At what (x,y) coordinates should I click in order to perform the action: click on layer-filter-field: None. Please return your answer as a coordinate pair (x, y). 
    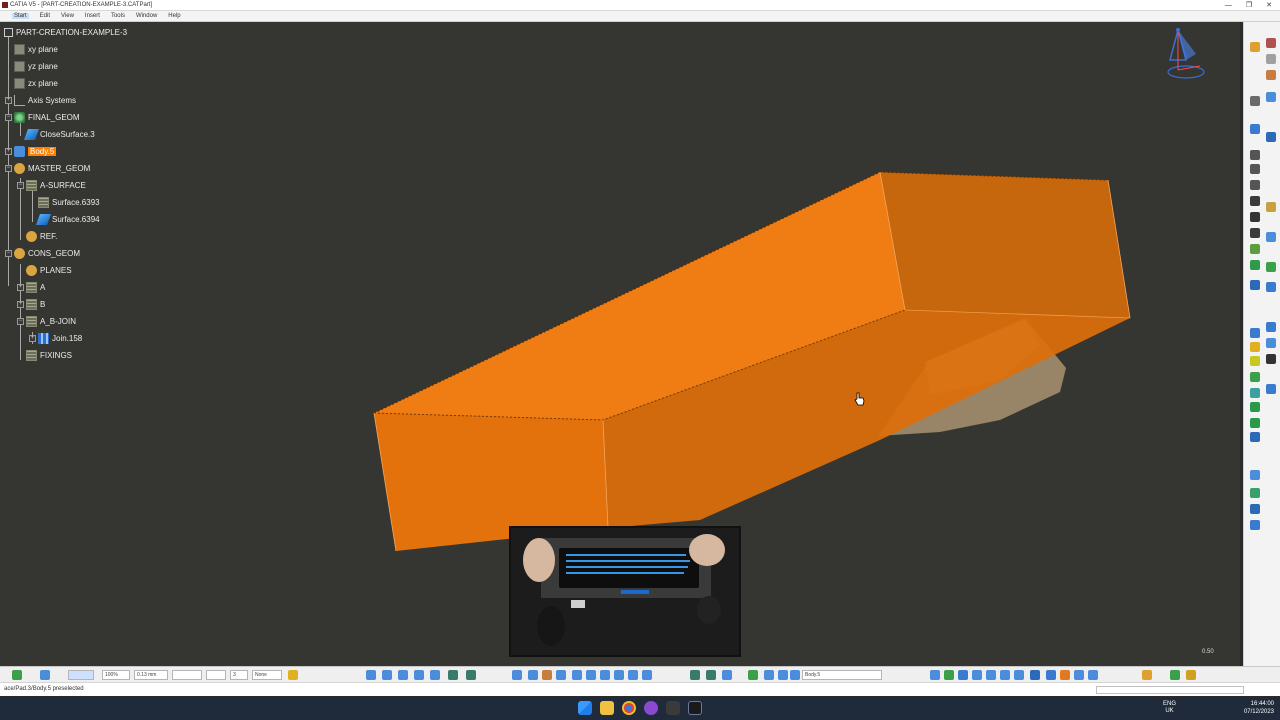
    Looking at the image, I should click on (267, 675).